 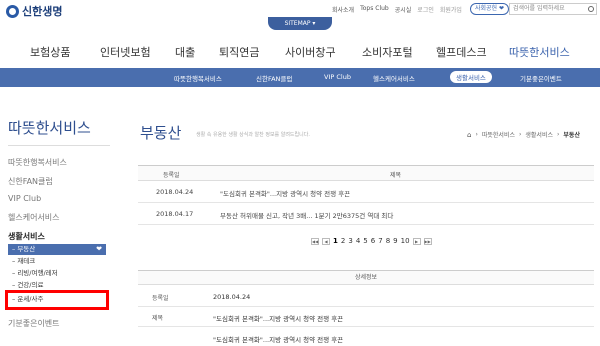 I want to click on gnb-item-cyber: 사이버창구, so click(x=310, y=52).